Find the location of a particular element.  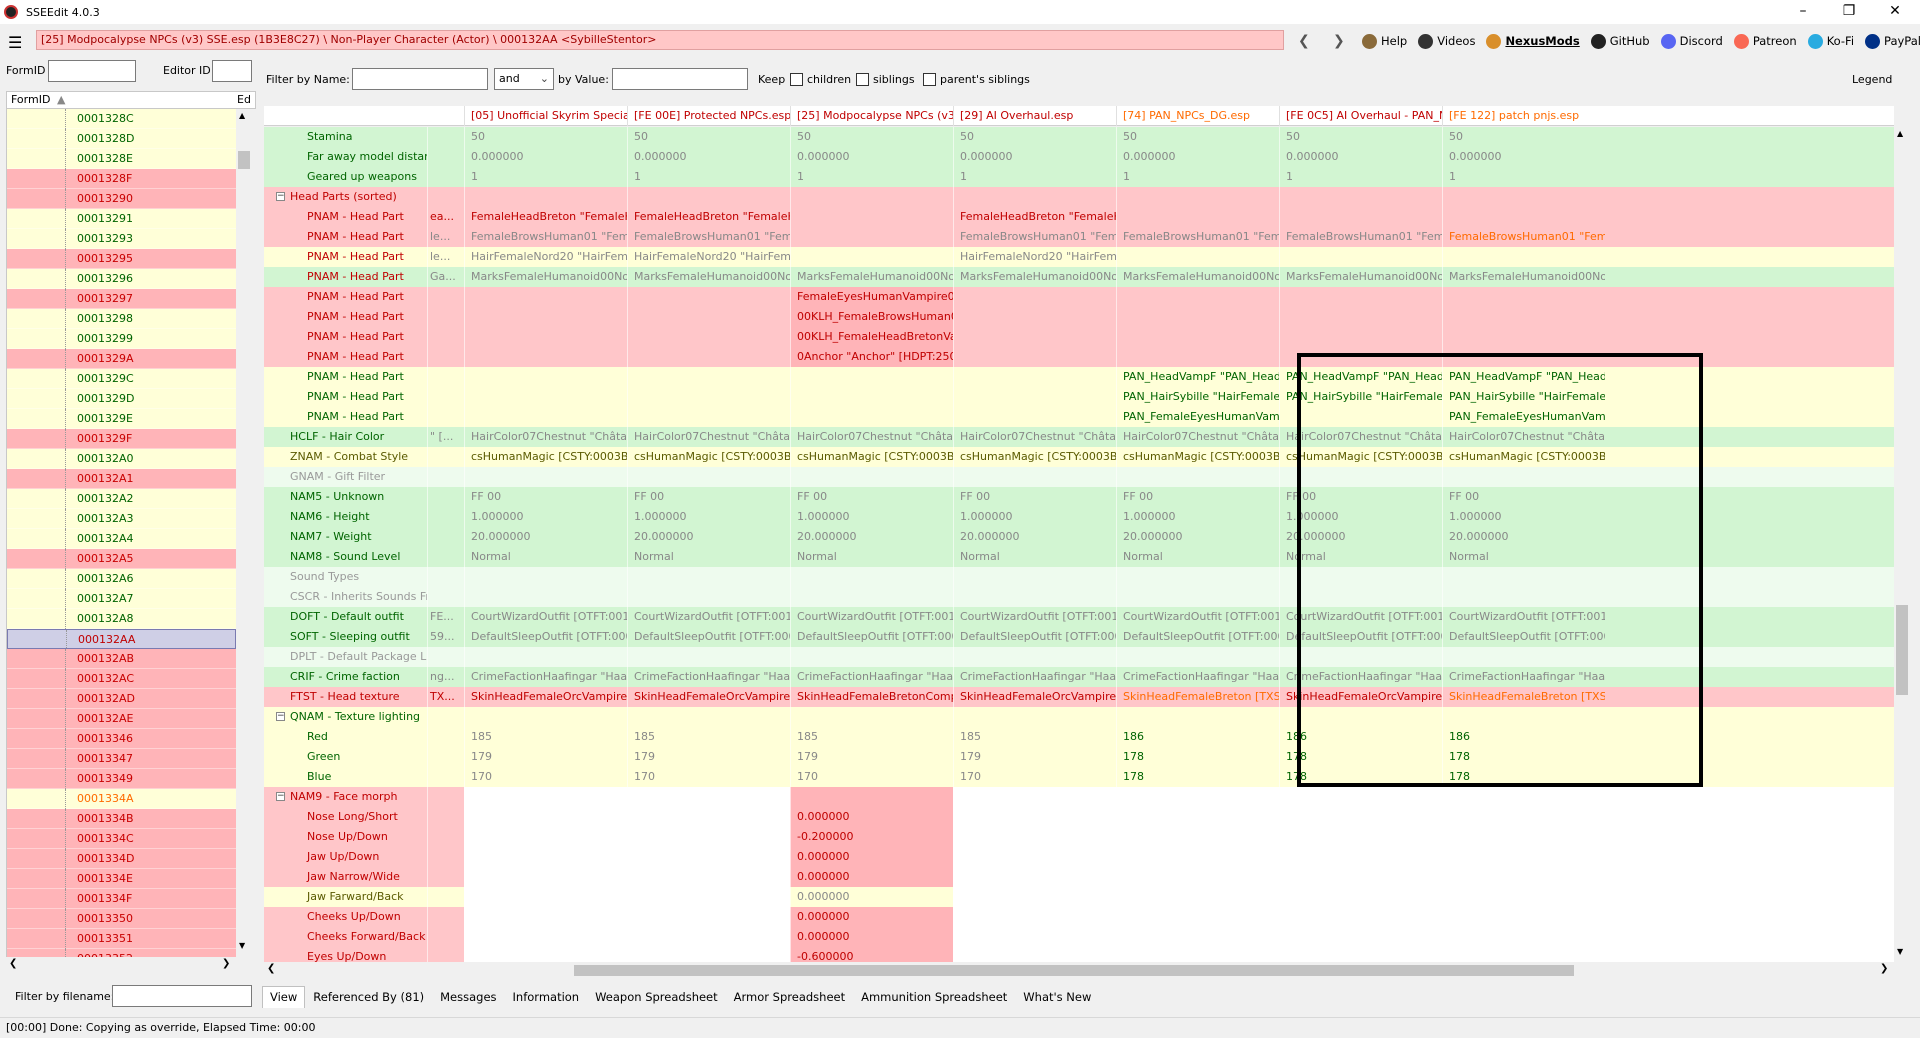

link-help: Help is located at coordinates (1384, 41).